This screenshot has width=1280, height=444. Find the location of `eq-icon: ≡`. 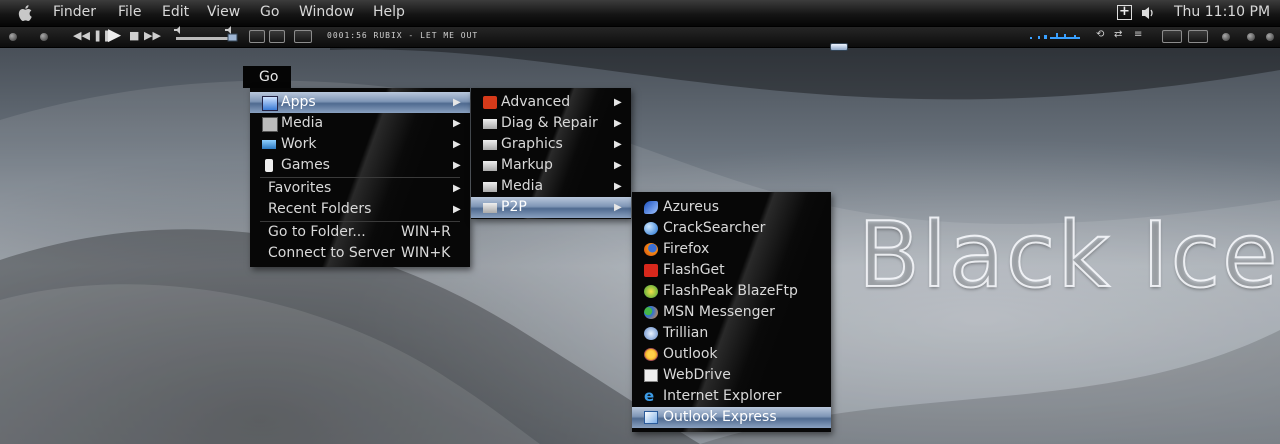

eq-icon: ≡ is located at coordinates (1138, 34).